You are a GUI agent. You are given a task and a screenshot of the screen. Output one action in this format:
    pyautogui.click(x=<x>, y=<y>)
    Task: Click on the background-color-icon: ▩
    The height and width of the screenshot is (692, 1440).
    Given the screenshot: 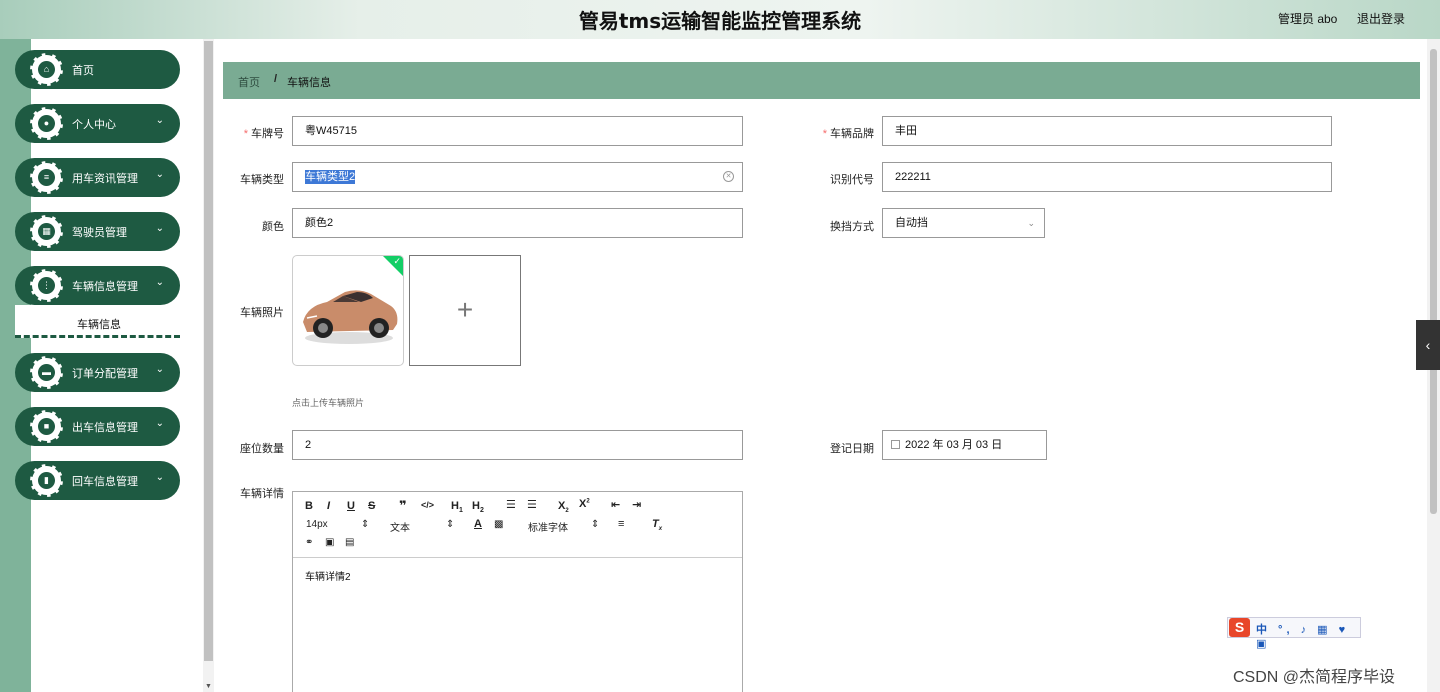 What is the action you would take?
    pyautogui.click(x=498, y=524)
    